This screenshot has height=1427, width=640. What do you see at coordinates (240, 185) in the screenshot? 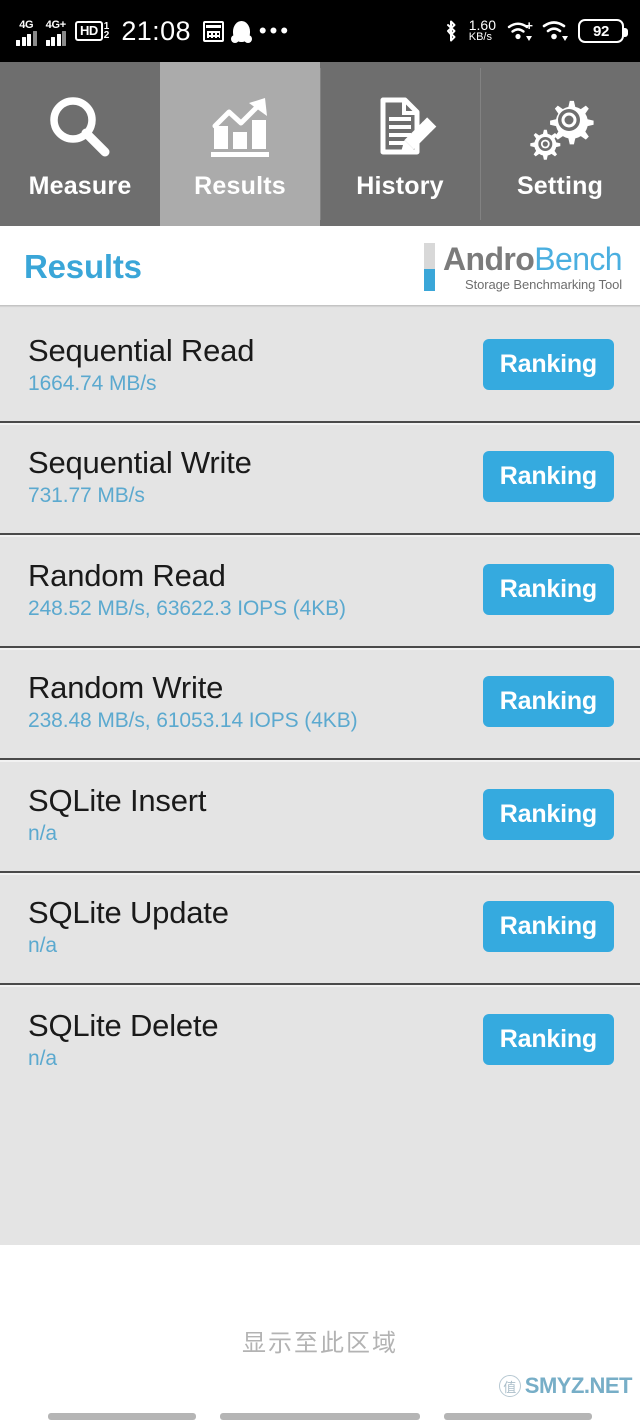
I see `tab-results-label: Results` at bounding box center [240, 185].